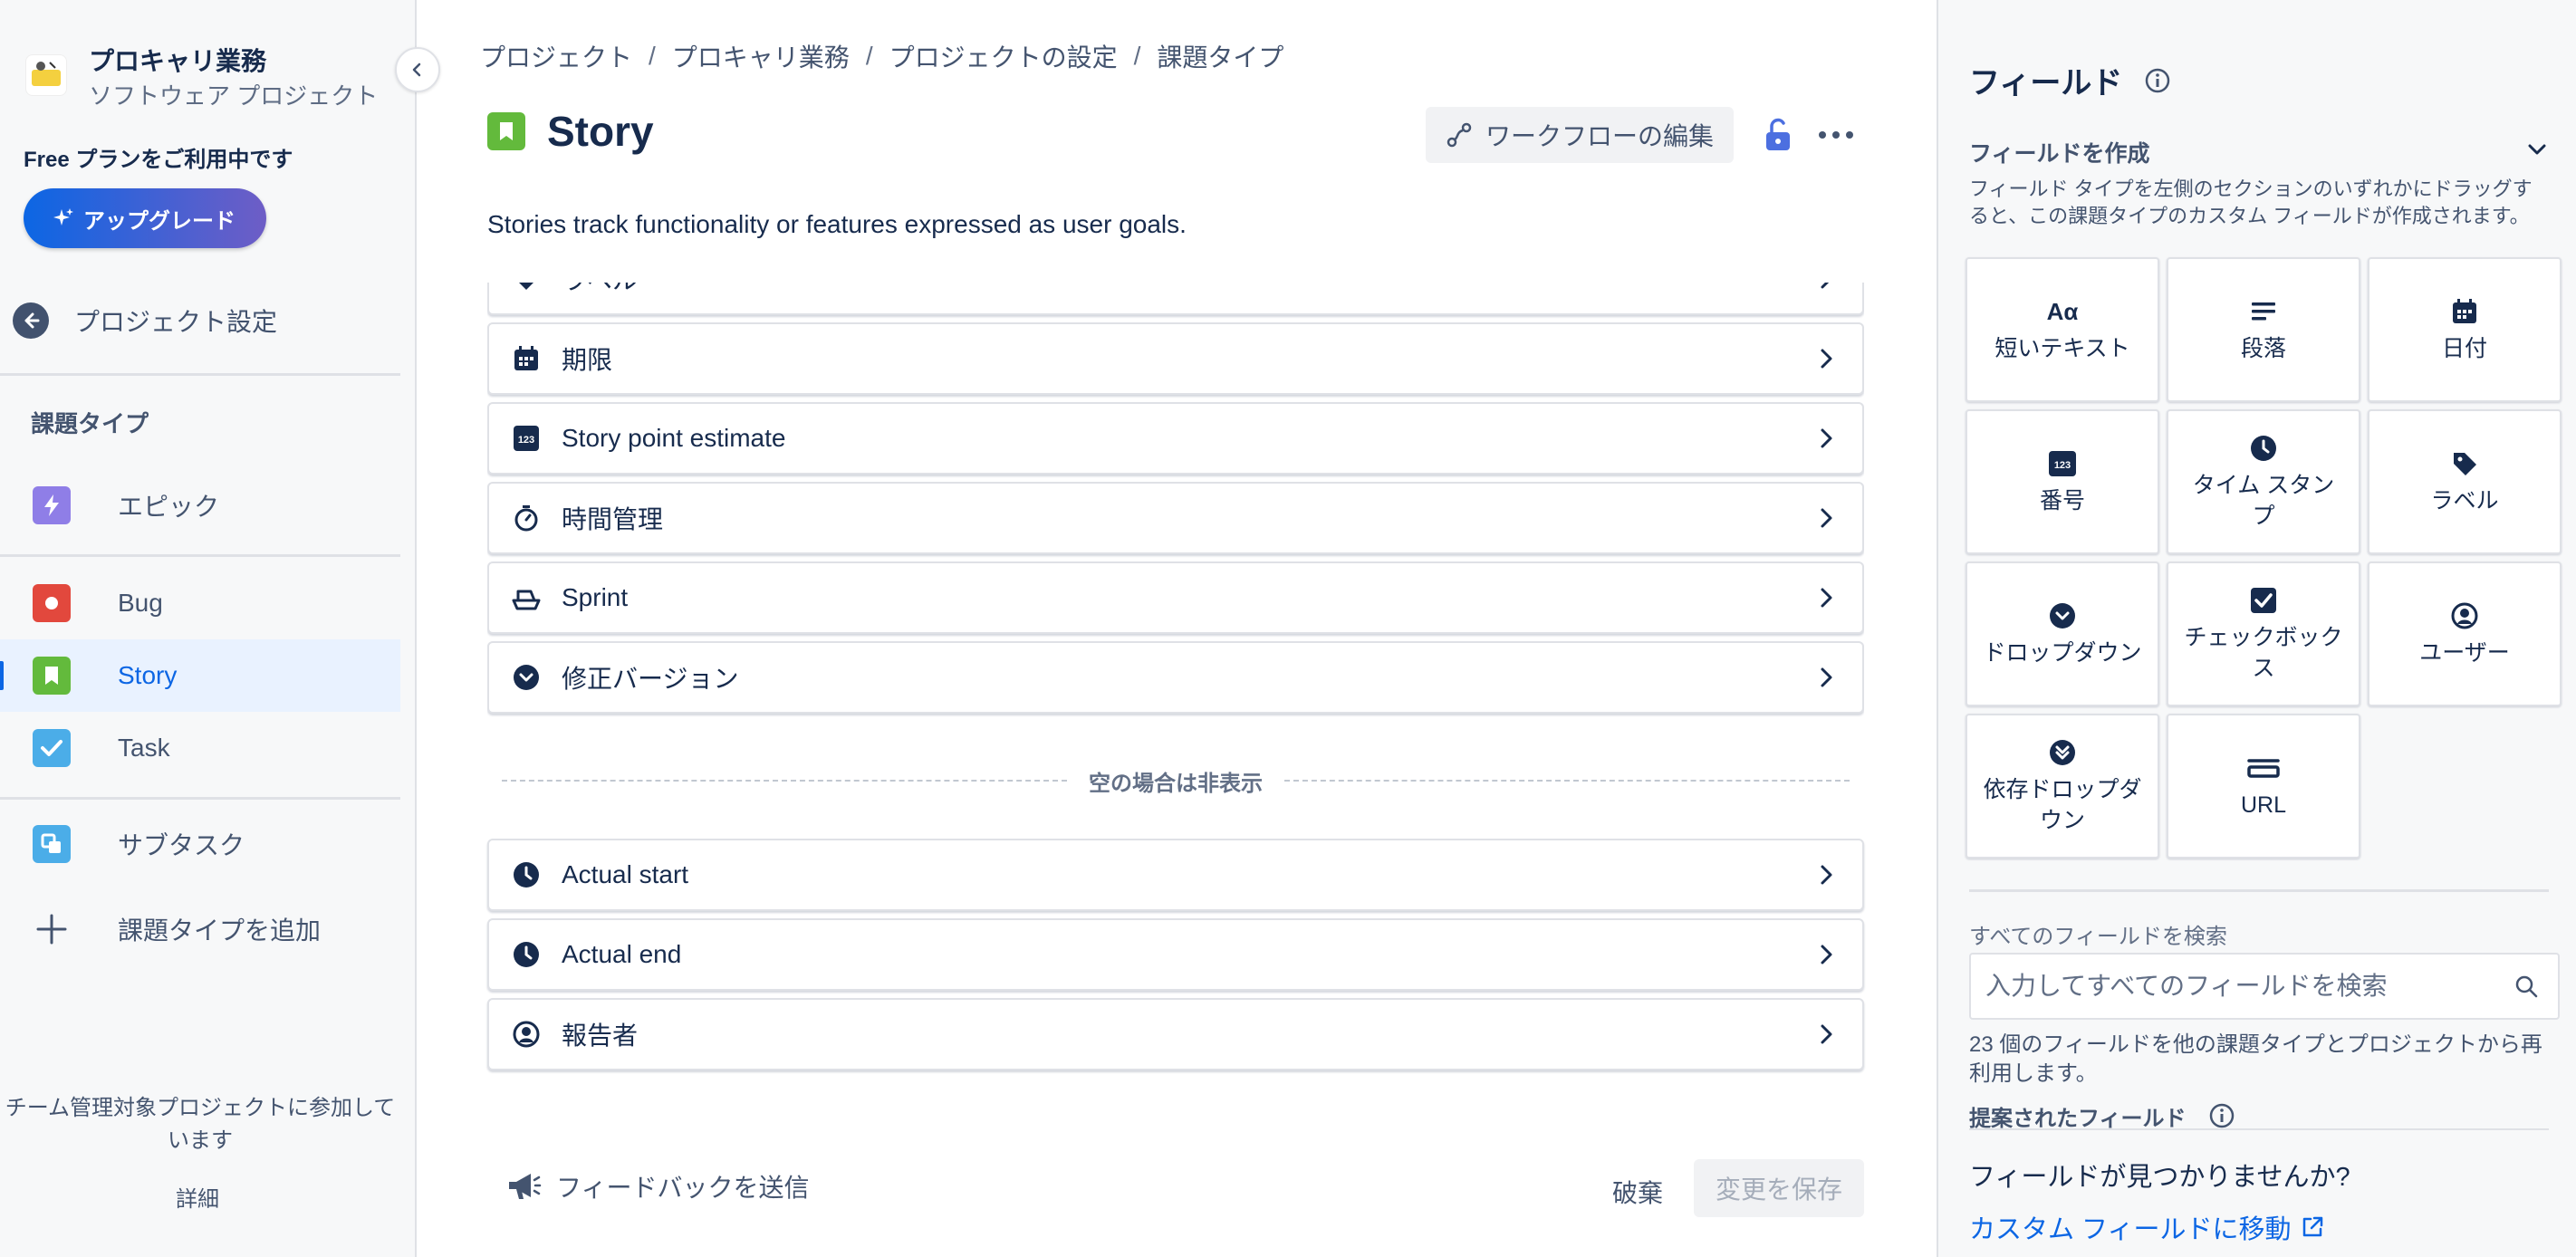  I want to click on megaphone-icon, so click(525, 1186).